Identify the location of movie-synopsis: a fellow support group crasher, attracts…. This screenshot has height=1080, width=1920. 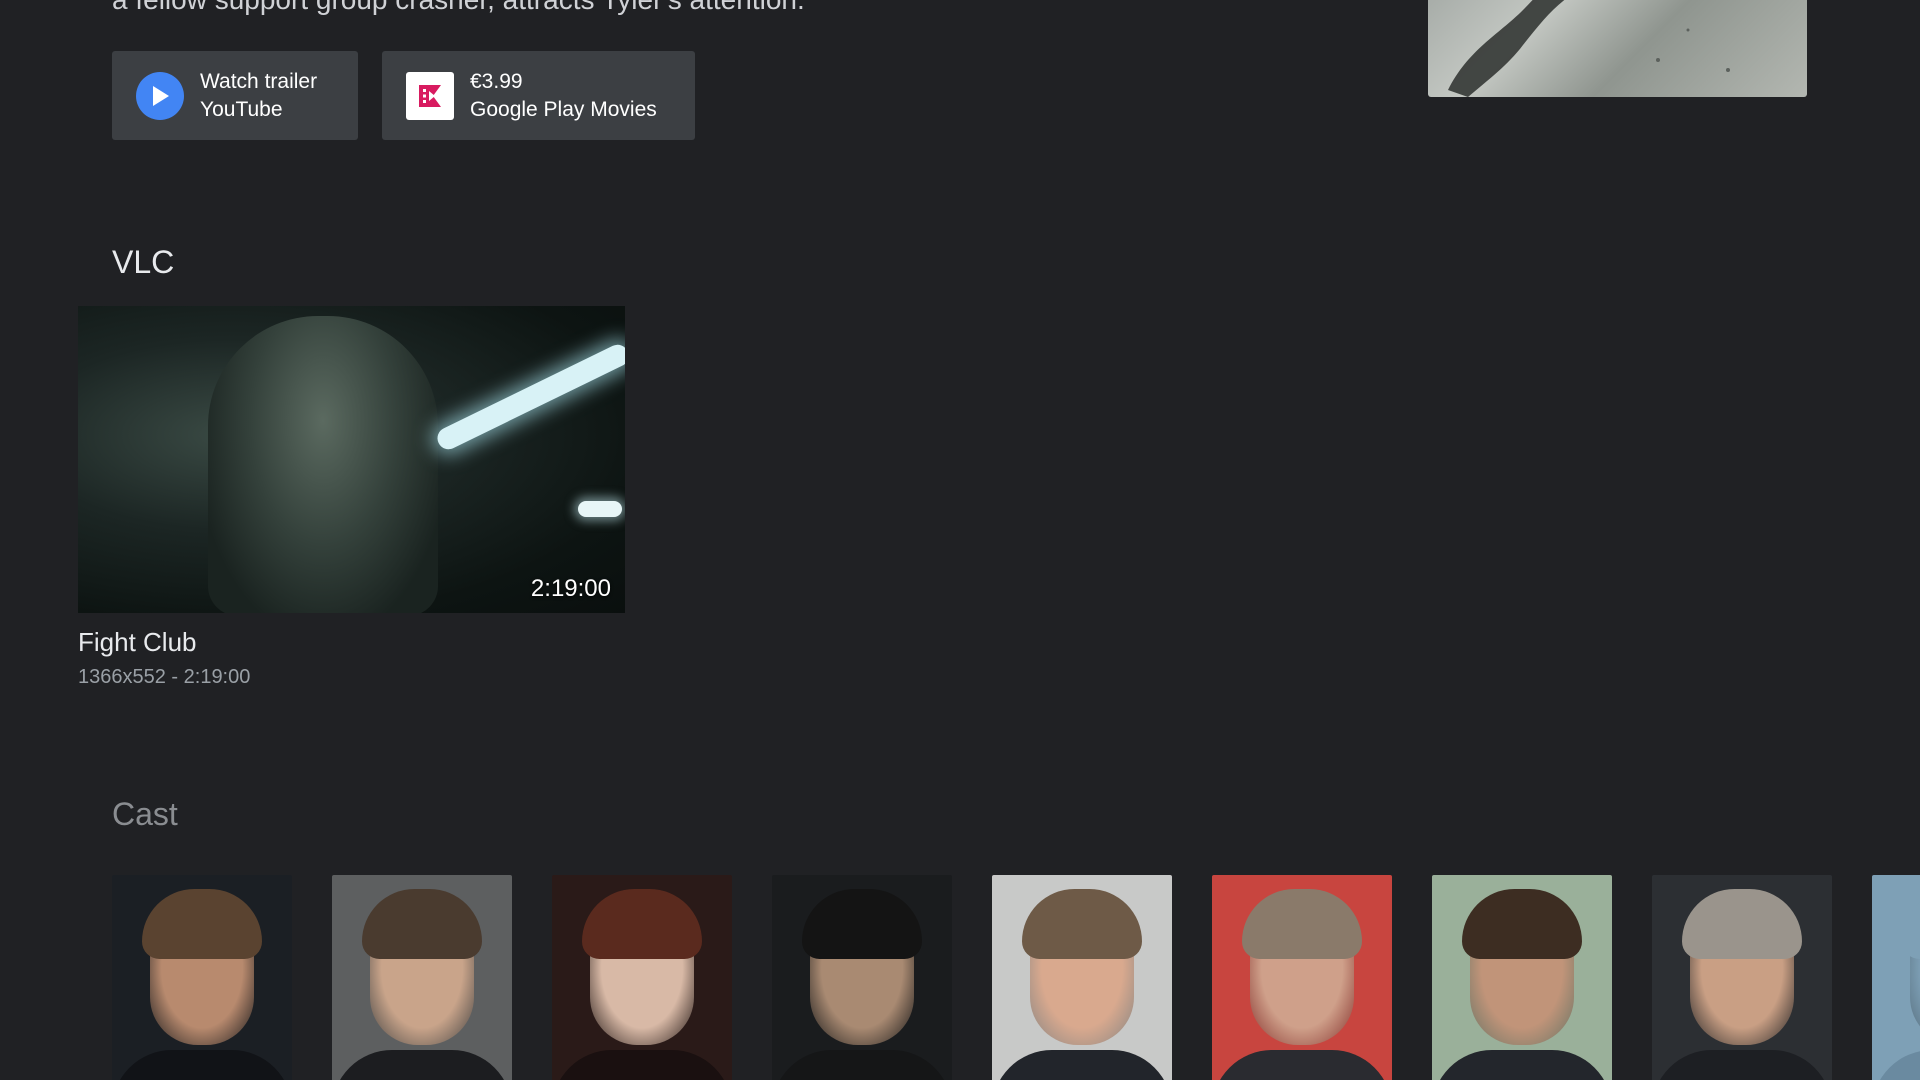
(458, 9).